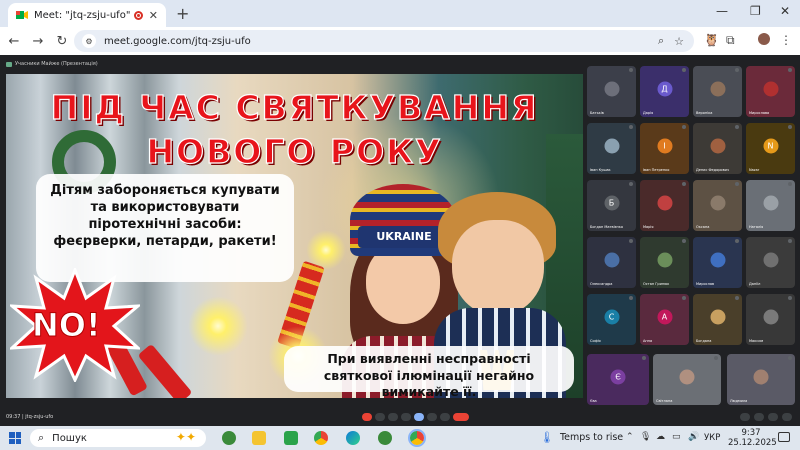  I want to click on participant-tile: Марія, so click(664, 205).